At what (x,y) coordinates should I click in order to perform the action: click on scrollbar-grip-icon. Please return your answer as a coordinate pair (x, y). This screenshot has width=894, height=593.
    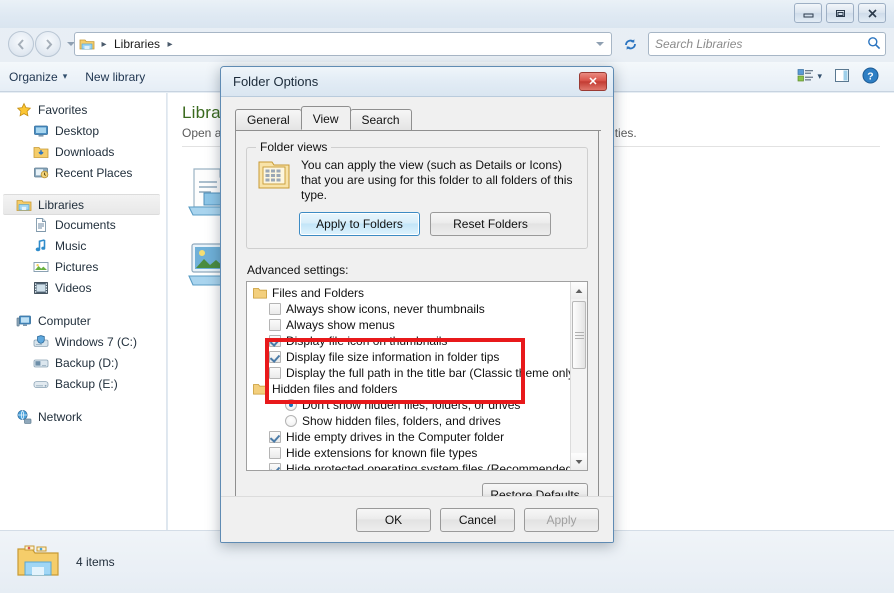
    Looking at the image, I should click on (579, 335).